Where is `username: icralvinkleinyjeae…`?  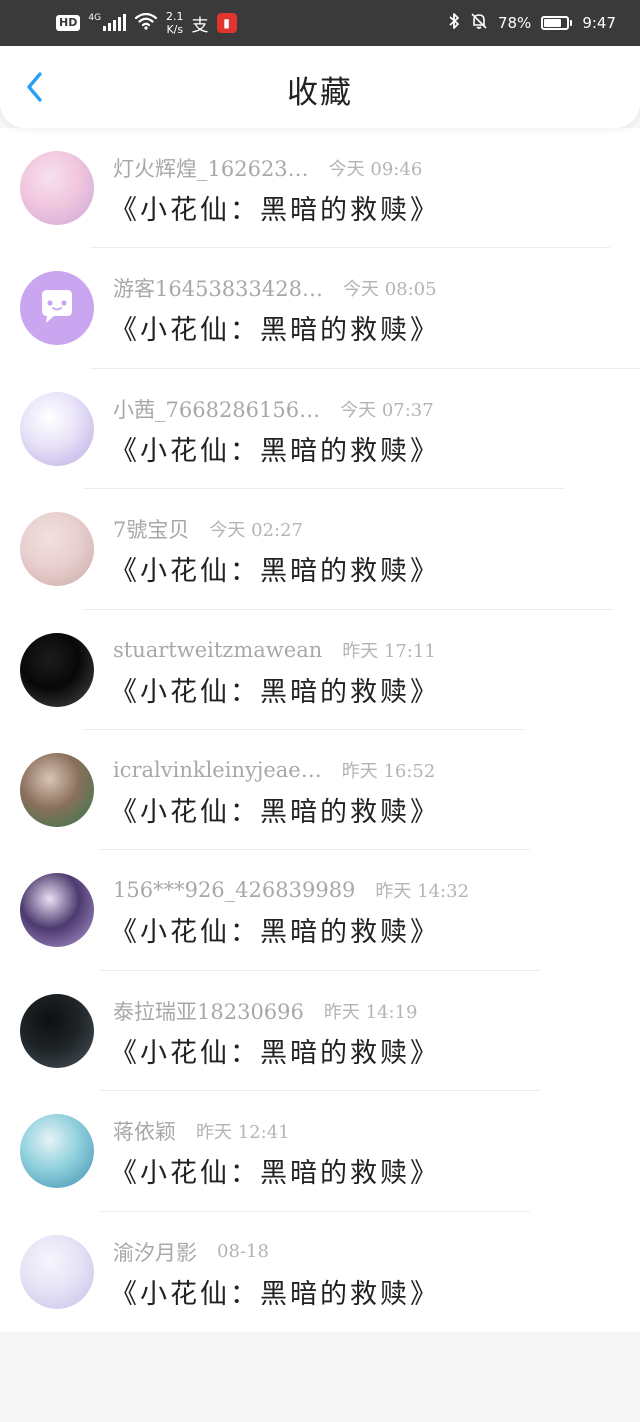 username: icralvinkleinyjeae… is located at coordinates (217, 770).